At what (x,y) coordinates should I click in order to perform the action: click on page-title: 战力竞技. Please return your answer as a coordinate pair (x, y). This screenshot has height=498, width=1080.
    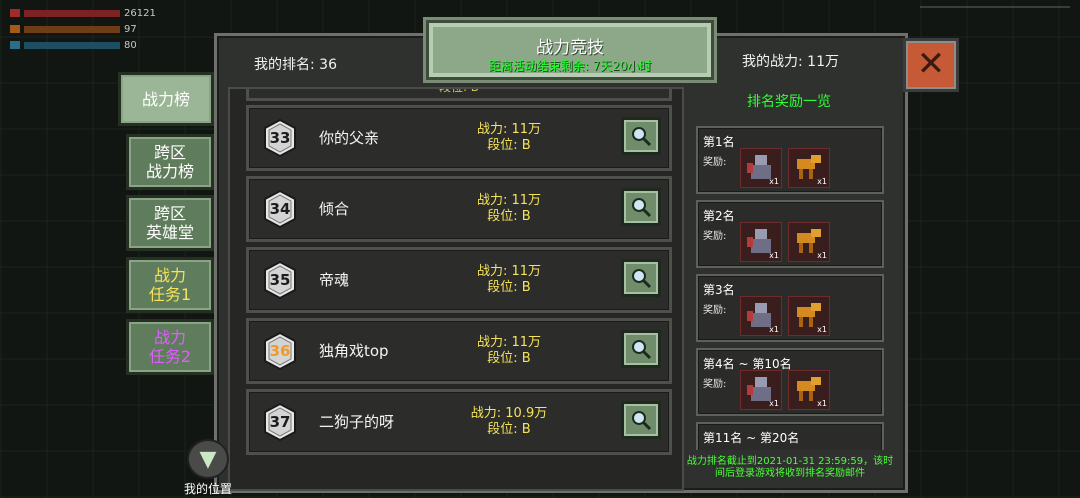
    Looking at the image, I should click on (570, 48).